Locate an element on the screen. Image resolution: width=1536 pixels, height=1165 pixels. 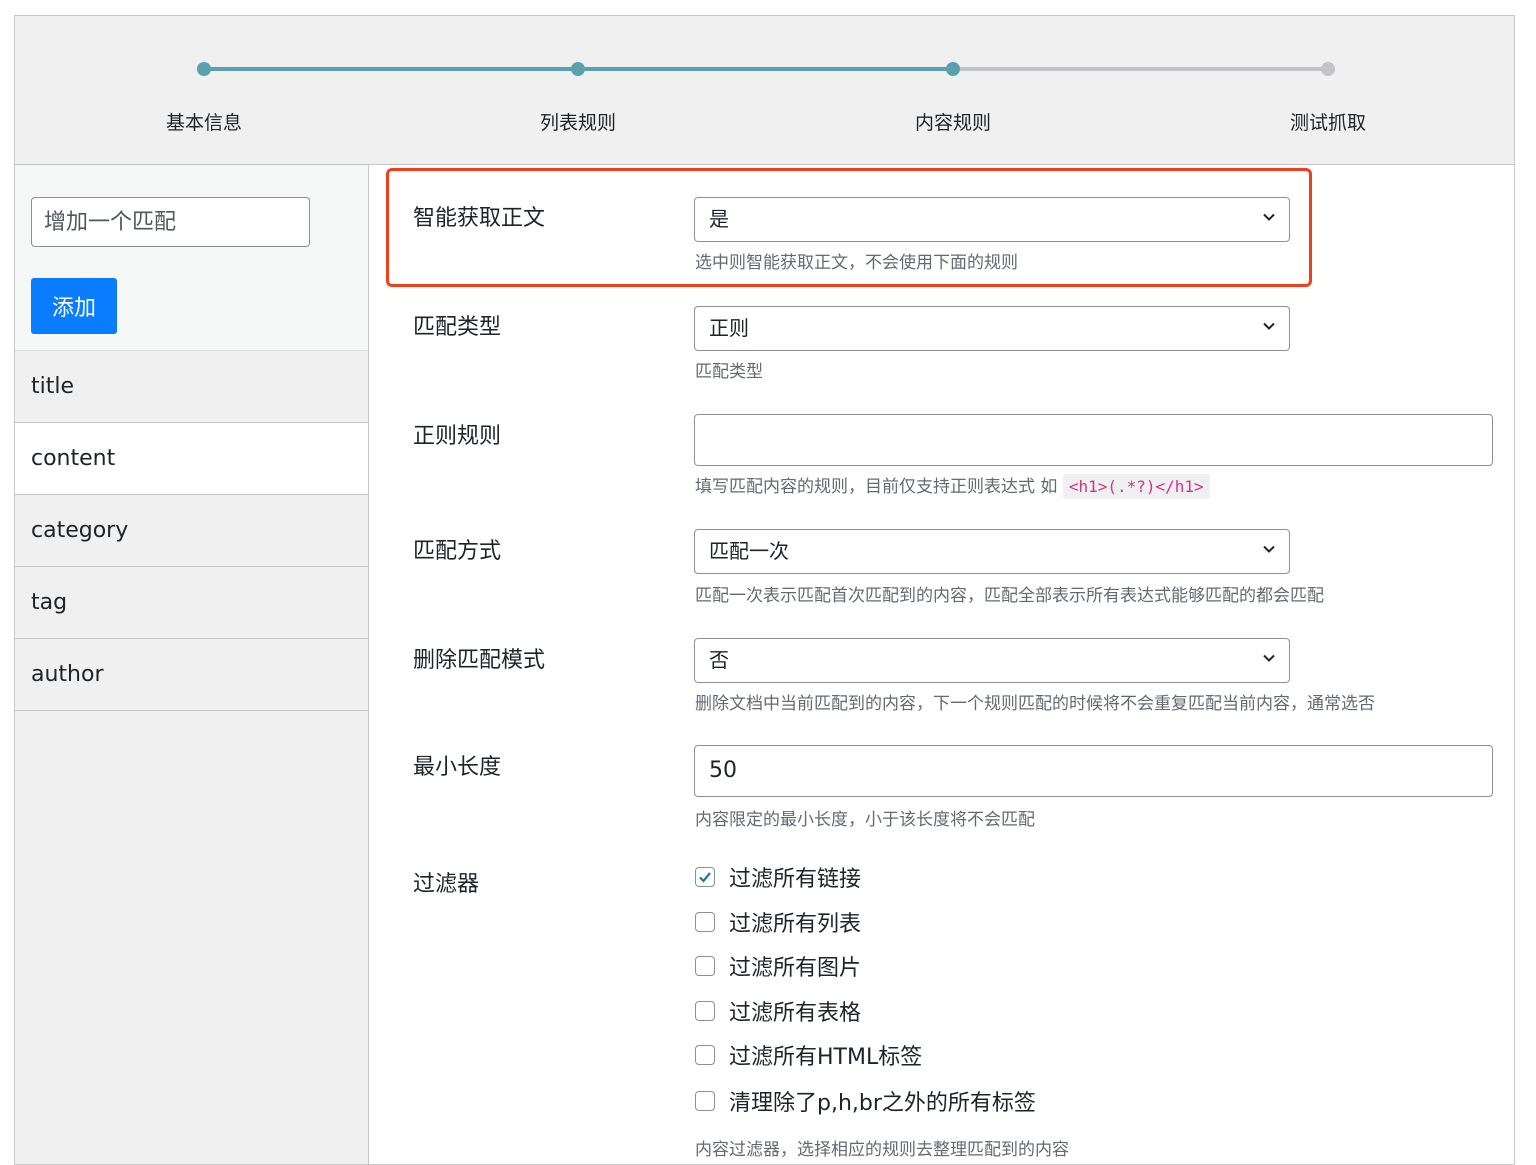
regex-example-code: <h1>(.*?)</h1> is located at coordinates (1136, 486).